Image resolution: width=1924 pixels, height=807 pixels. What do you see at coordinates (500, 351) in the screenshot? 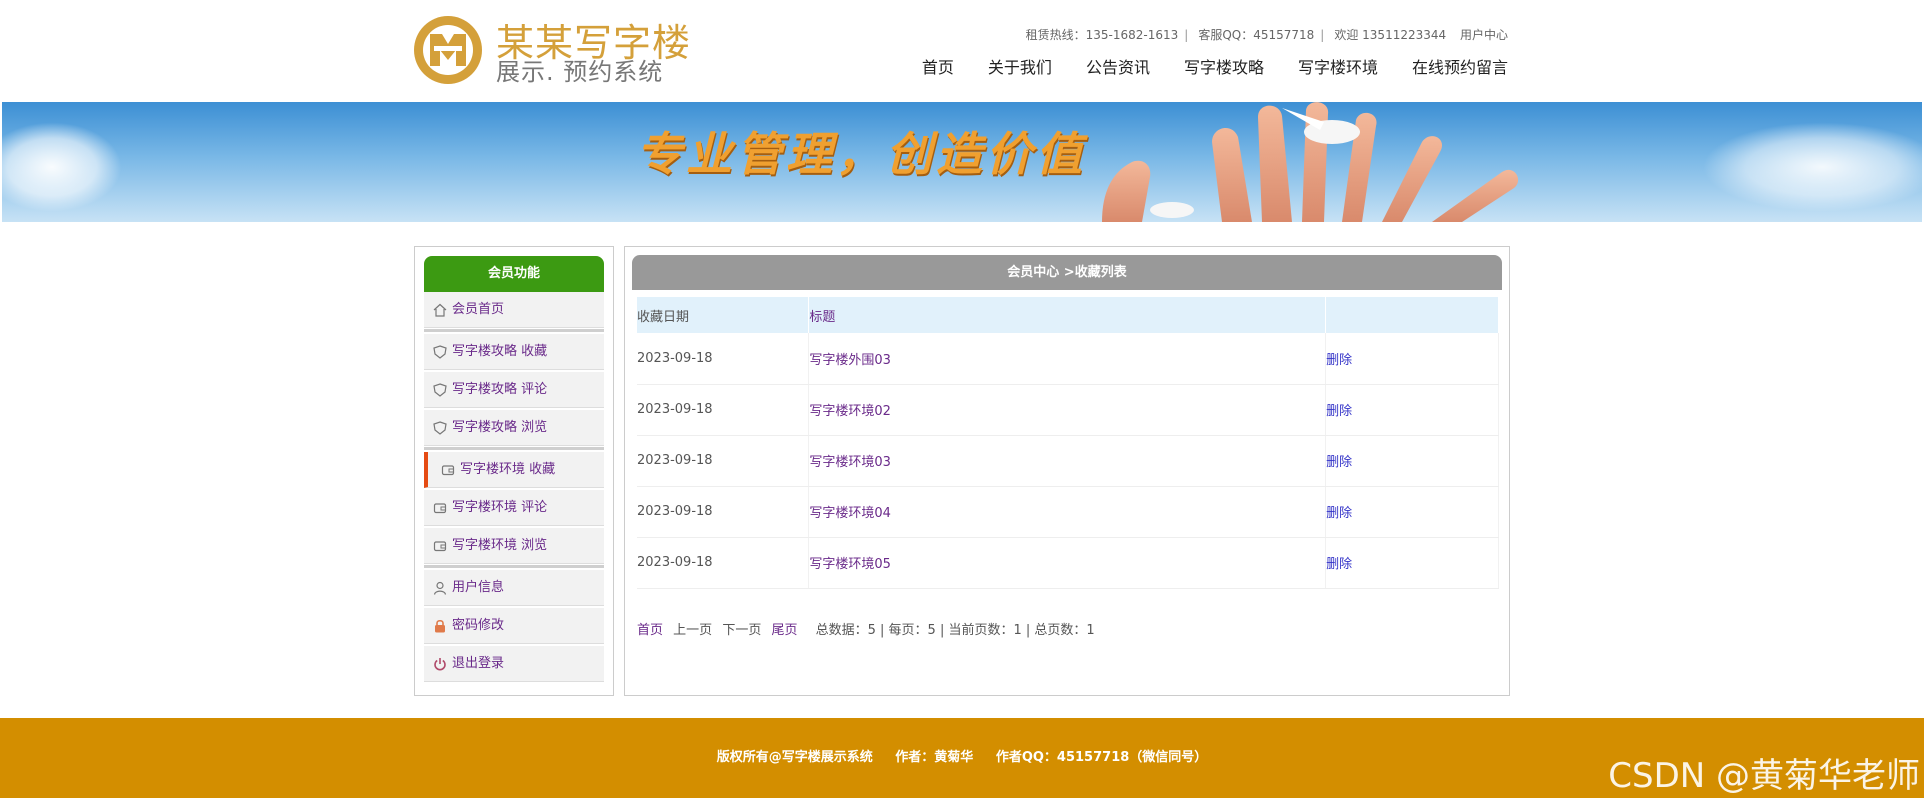
I see `sidebar-item-label: 写字楼攻略 收藏` at bounding box center [500, 351].